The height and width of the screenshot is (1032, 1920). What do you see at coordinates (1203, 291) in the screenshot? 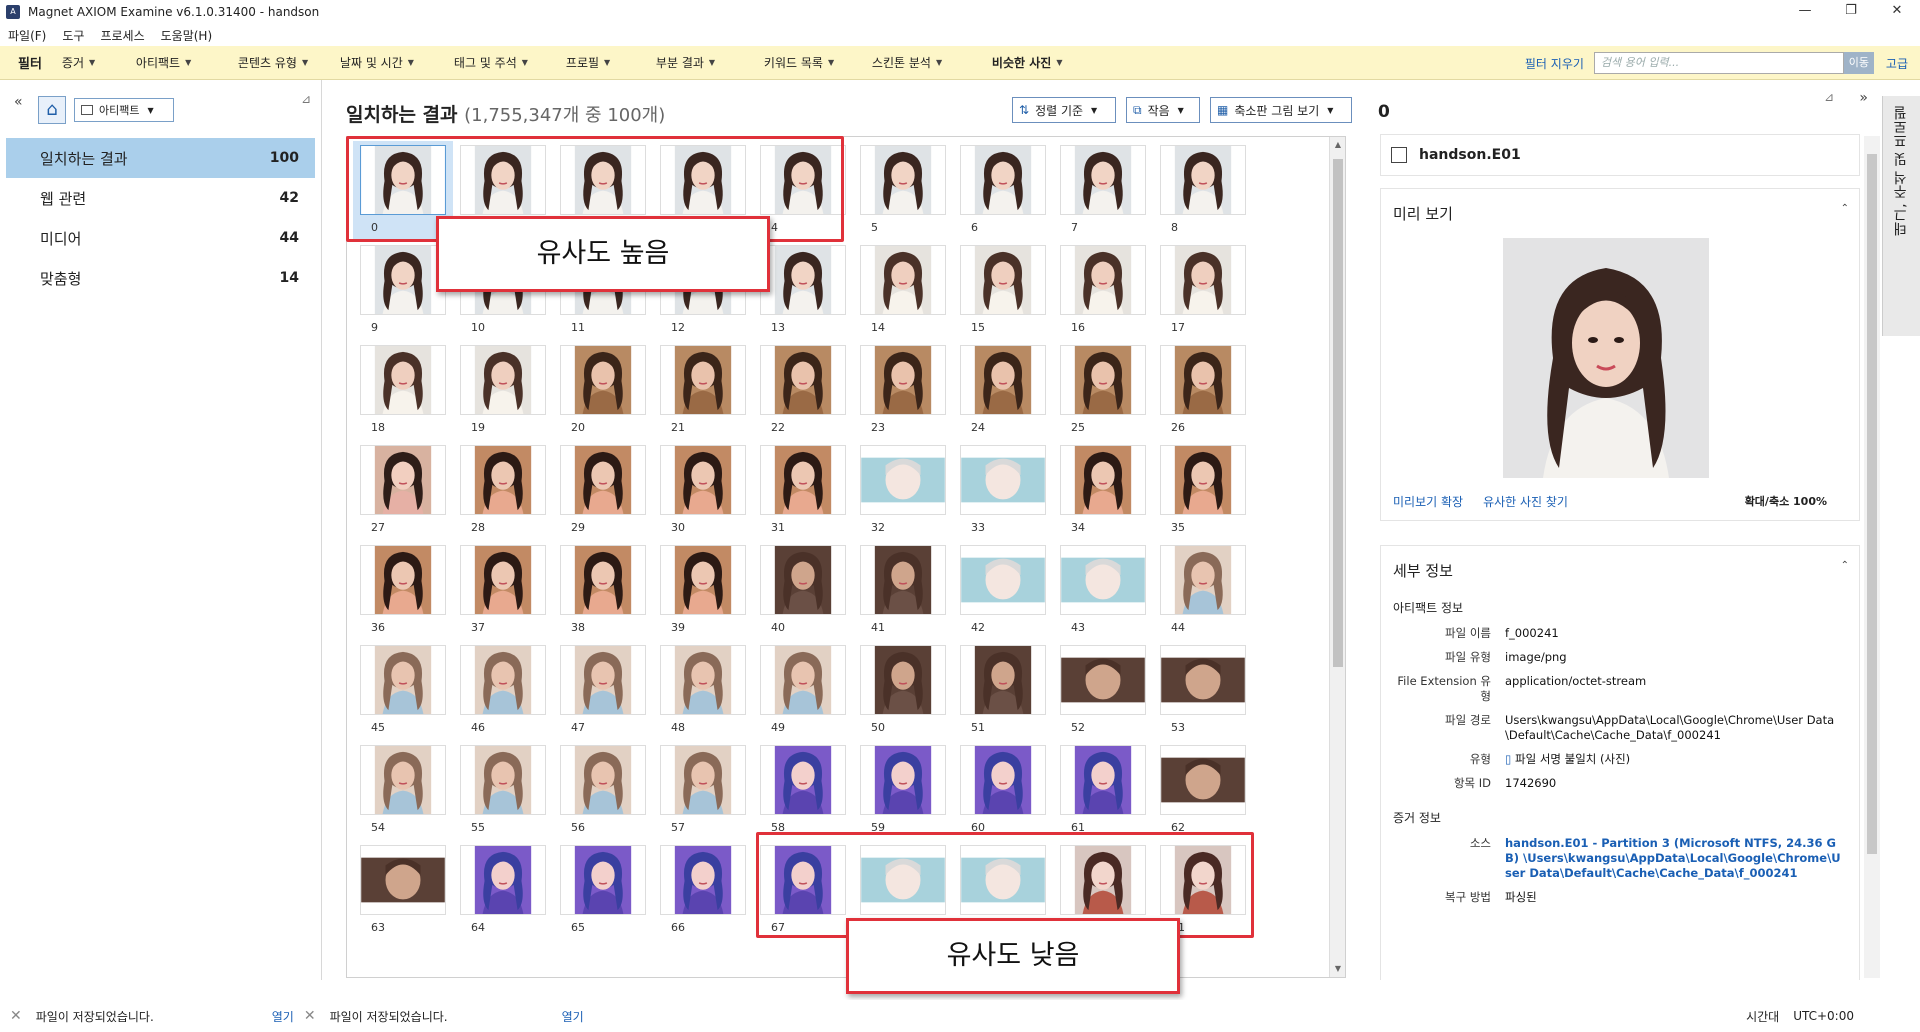
I see `thumbnail-item: 17` at bounding box center [1203, 291].